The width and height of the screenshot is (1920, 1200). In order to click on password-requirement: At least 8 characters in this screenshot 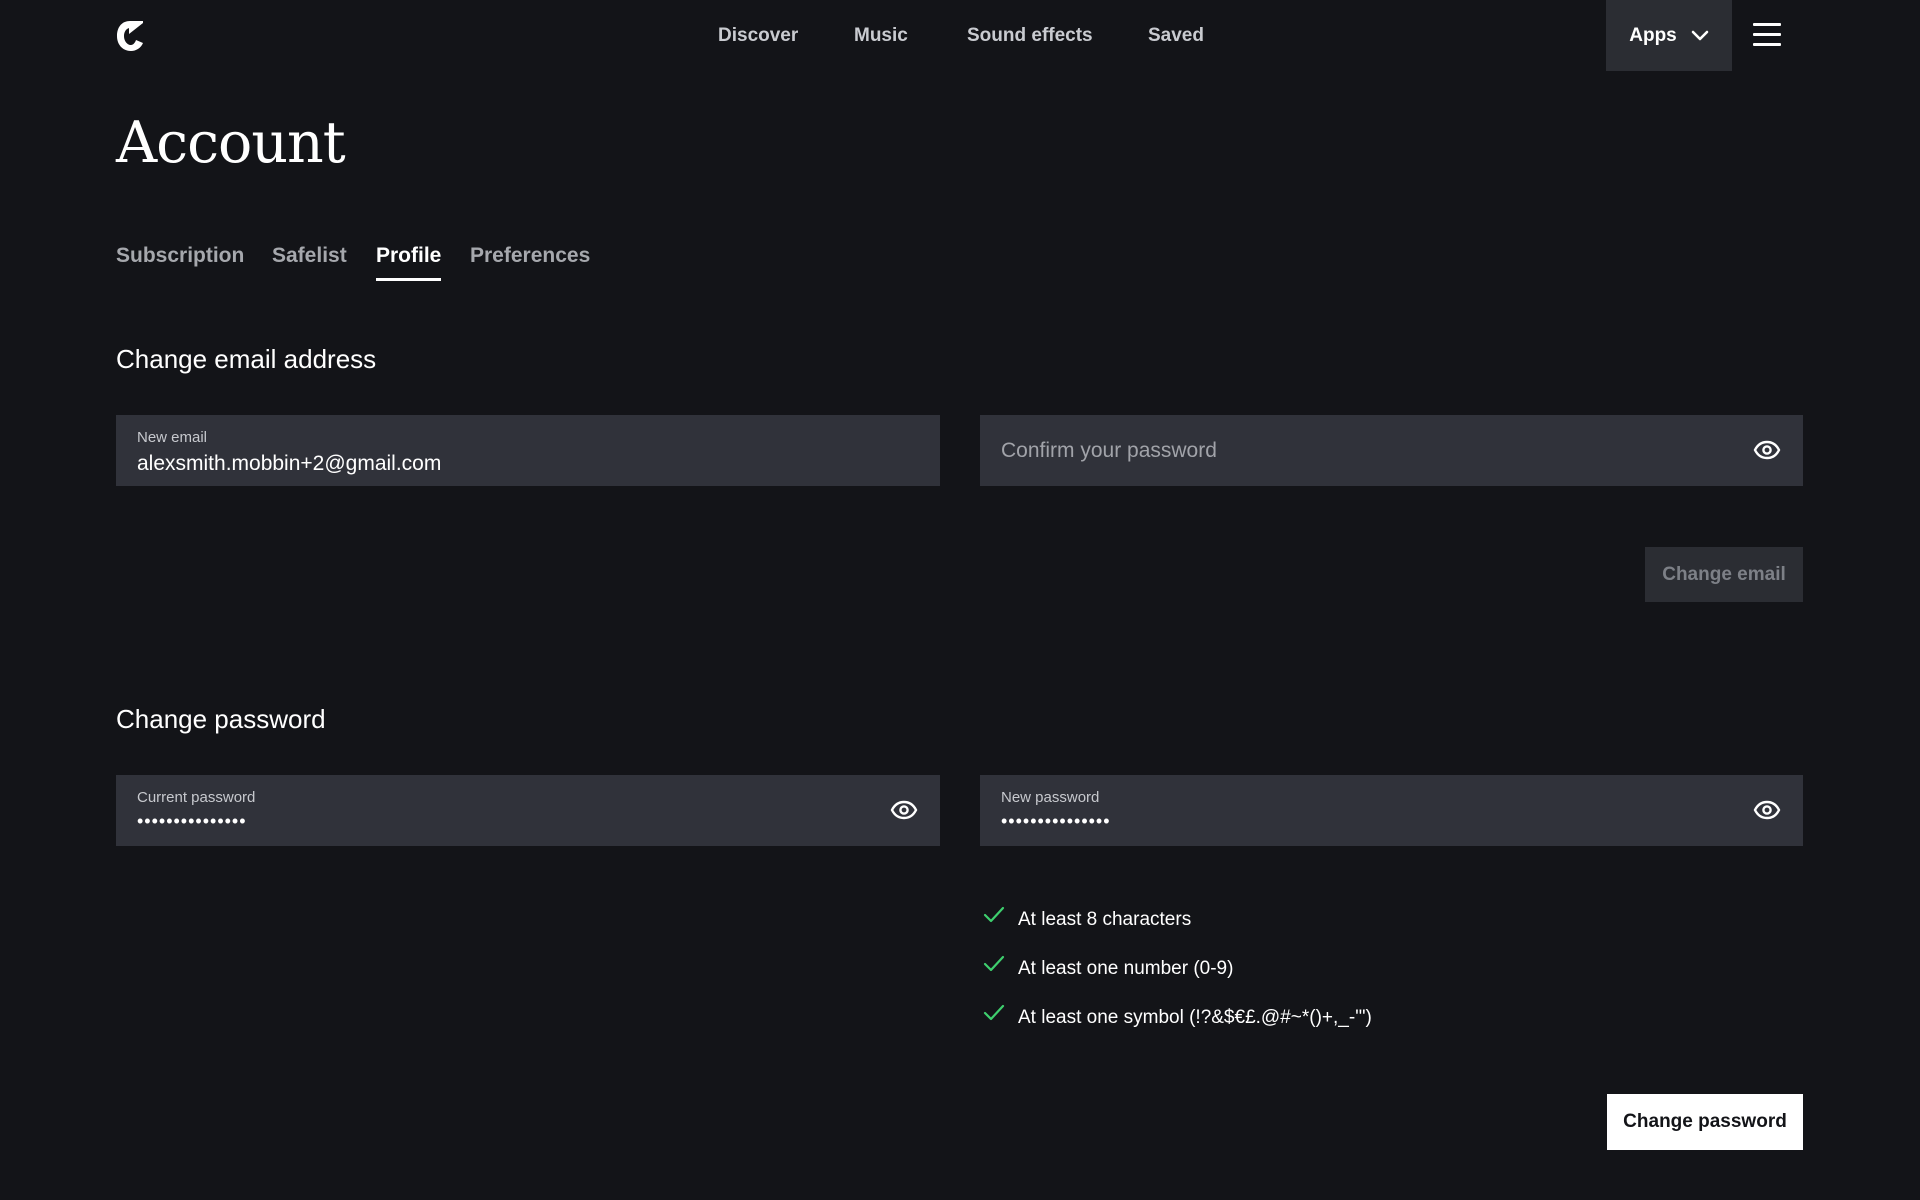, I will do `click(1087, 920)`.